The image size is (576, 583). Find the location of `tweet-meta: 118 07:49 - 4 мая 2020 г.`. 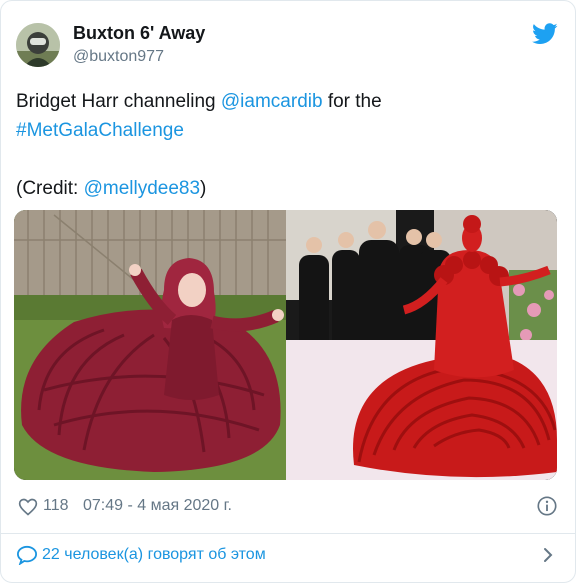

tweet-meta: 118 07:49 - 4 мая 2020 г. is located at coordinates (288, 507).